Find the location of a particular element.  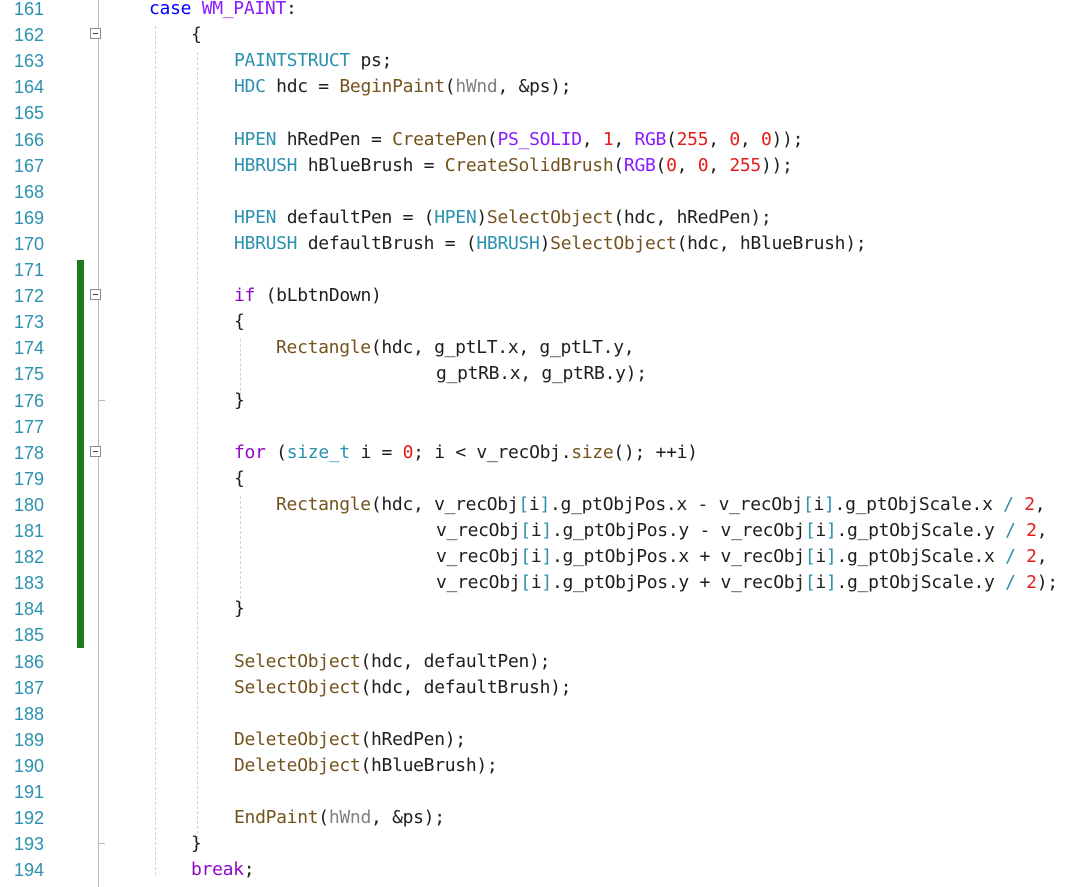

code-token: SelectObject is located at coordinates (297, 661).